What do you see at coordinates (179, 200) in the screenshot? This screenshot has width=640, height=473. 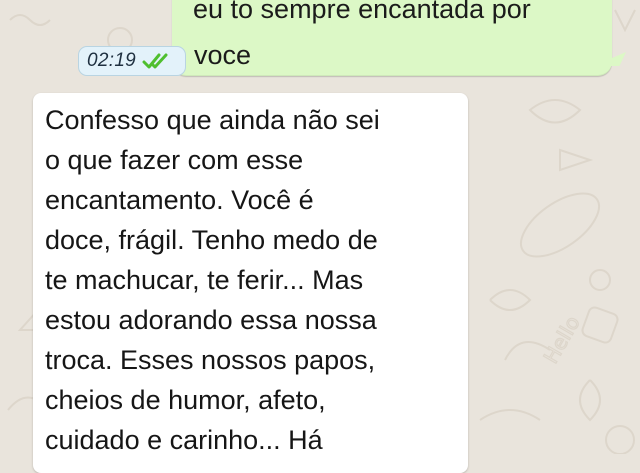 I see `incoming-message-line: encantamento. Você é` at bounding box center [179, 200].